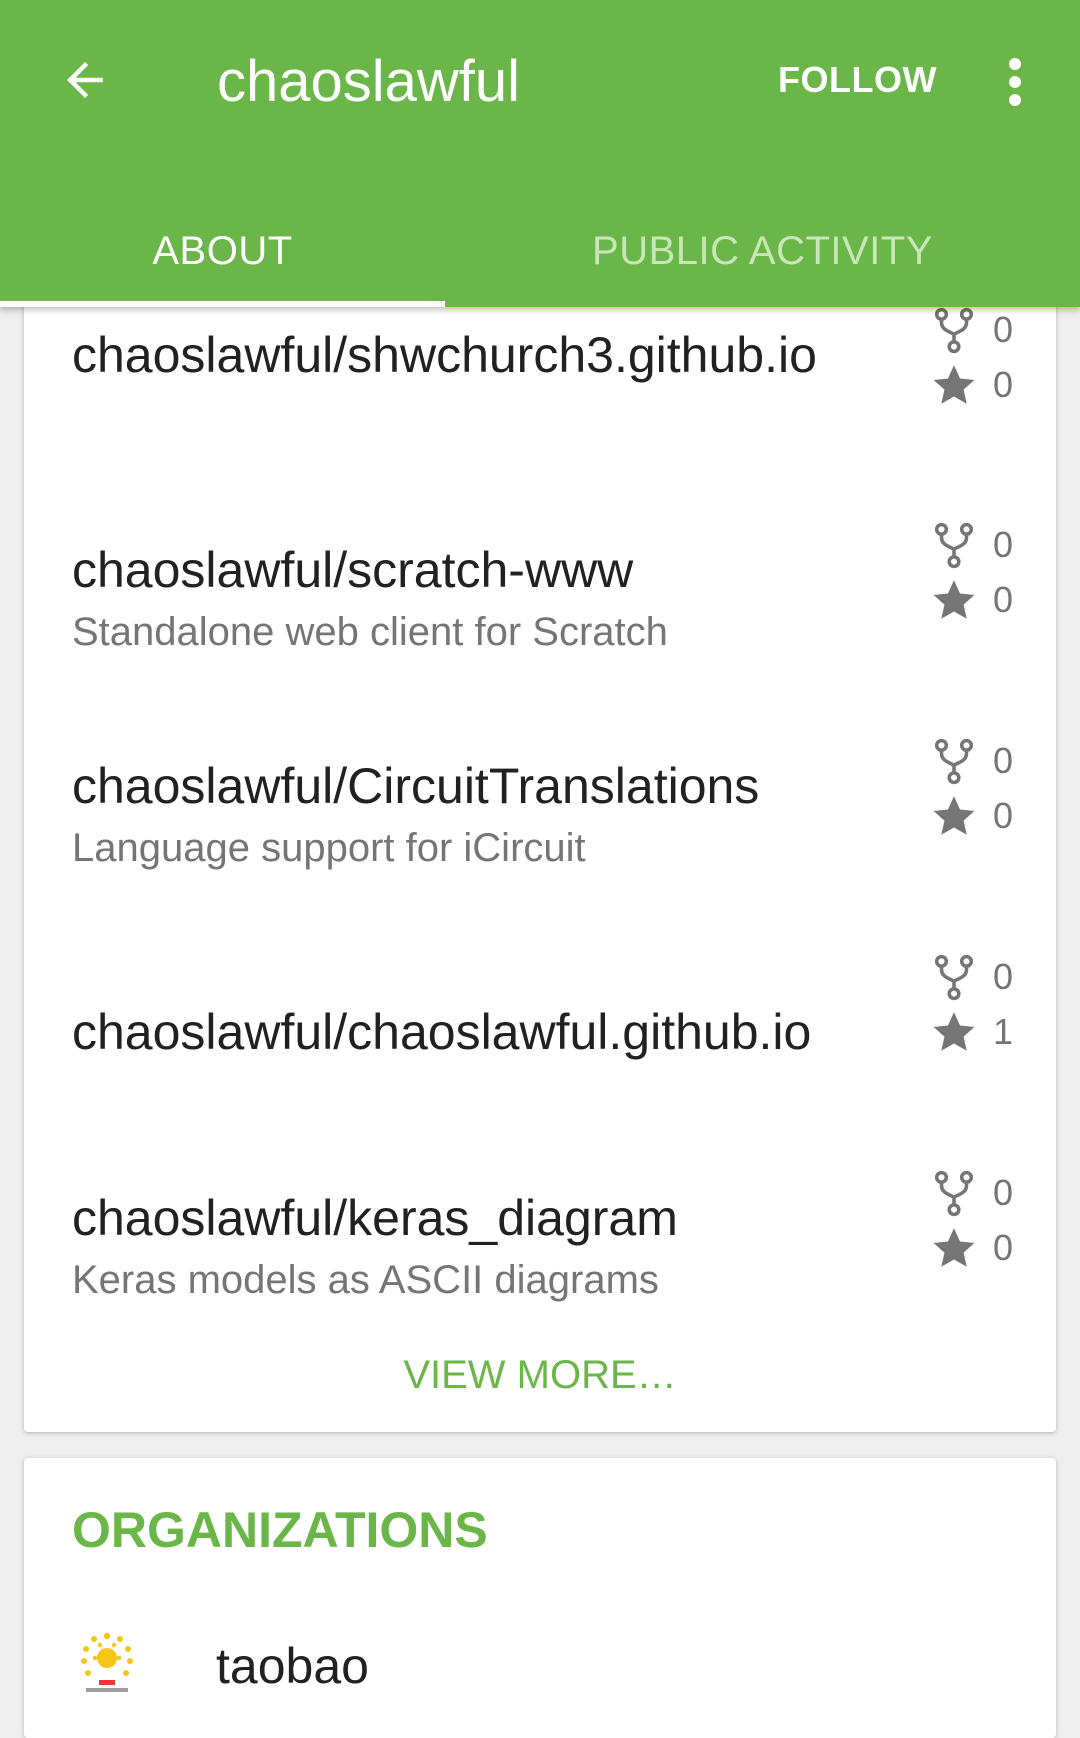 This screenshot has width=1080, height=1738. I want to click on repo-description: Language support for iCircuit, so click(329, 848).